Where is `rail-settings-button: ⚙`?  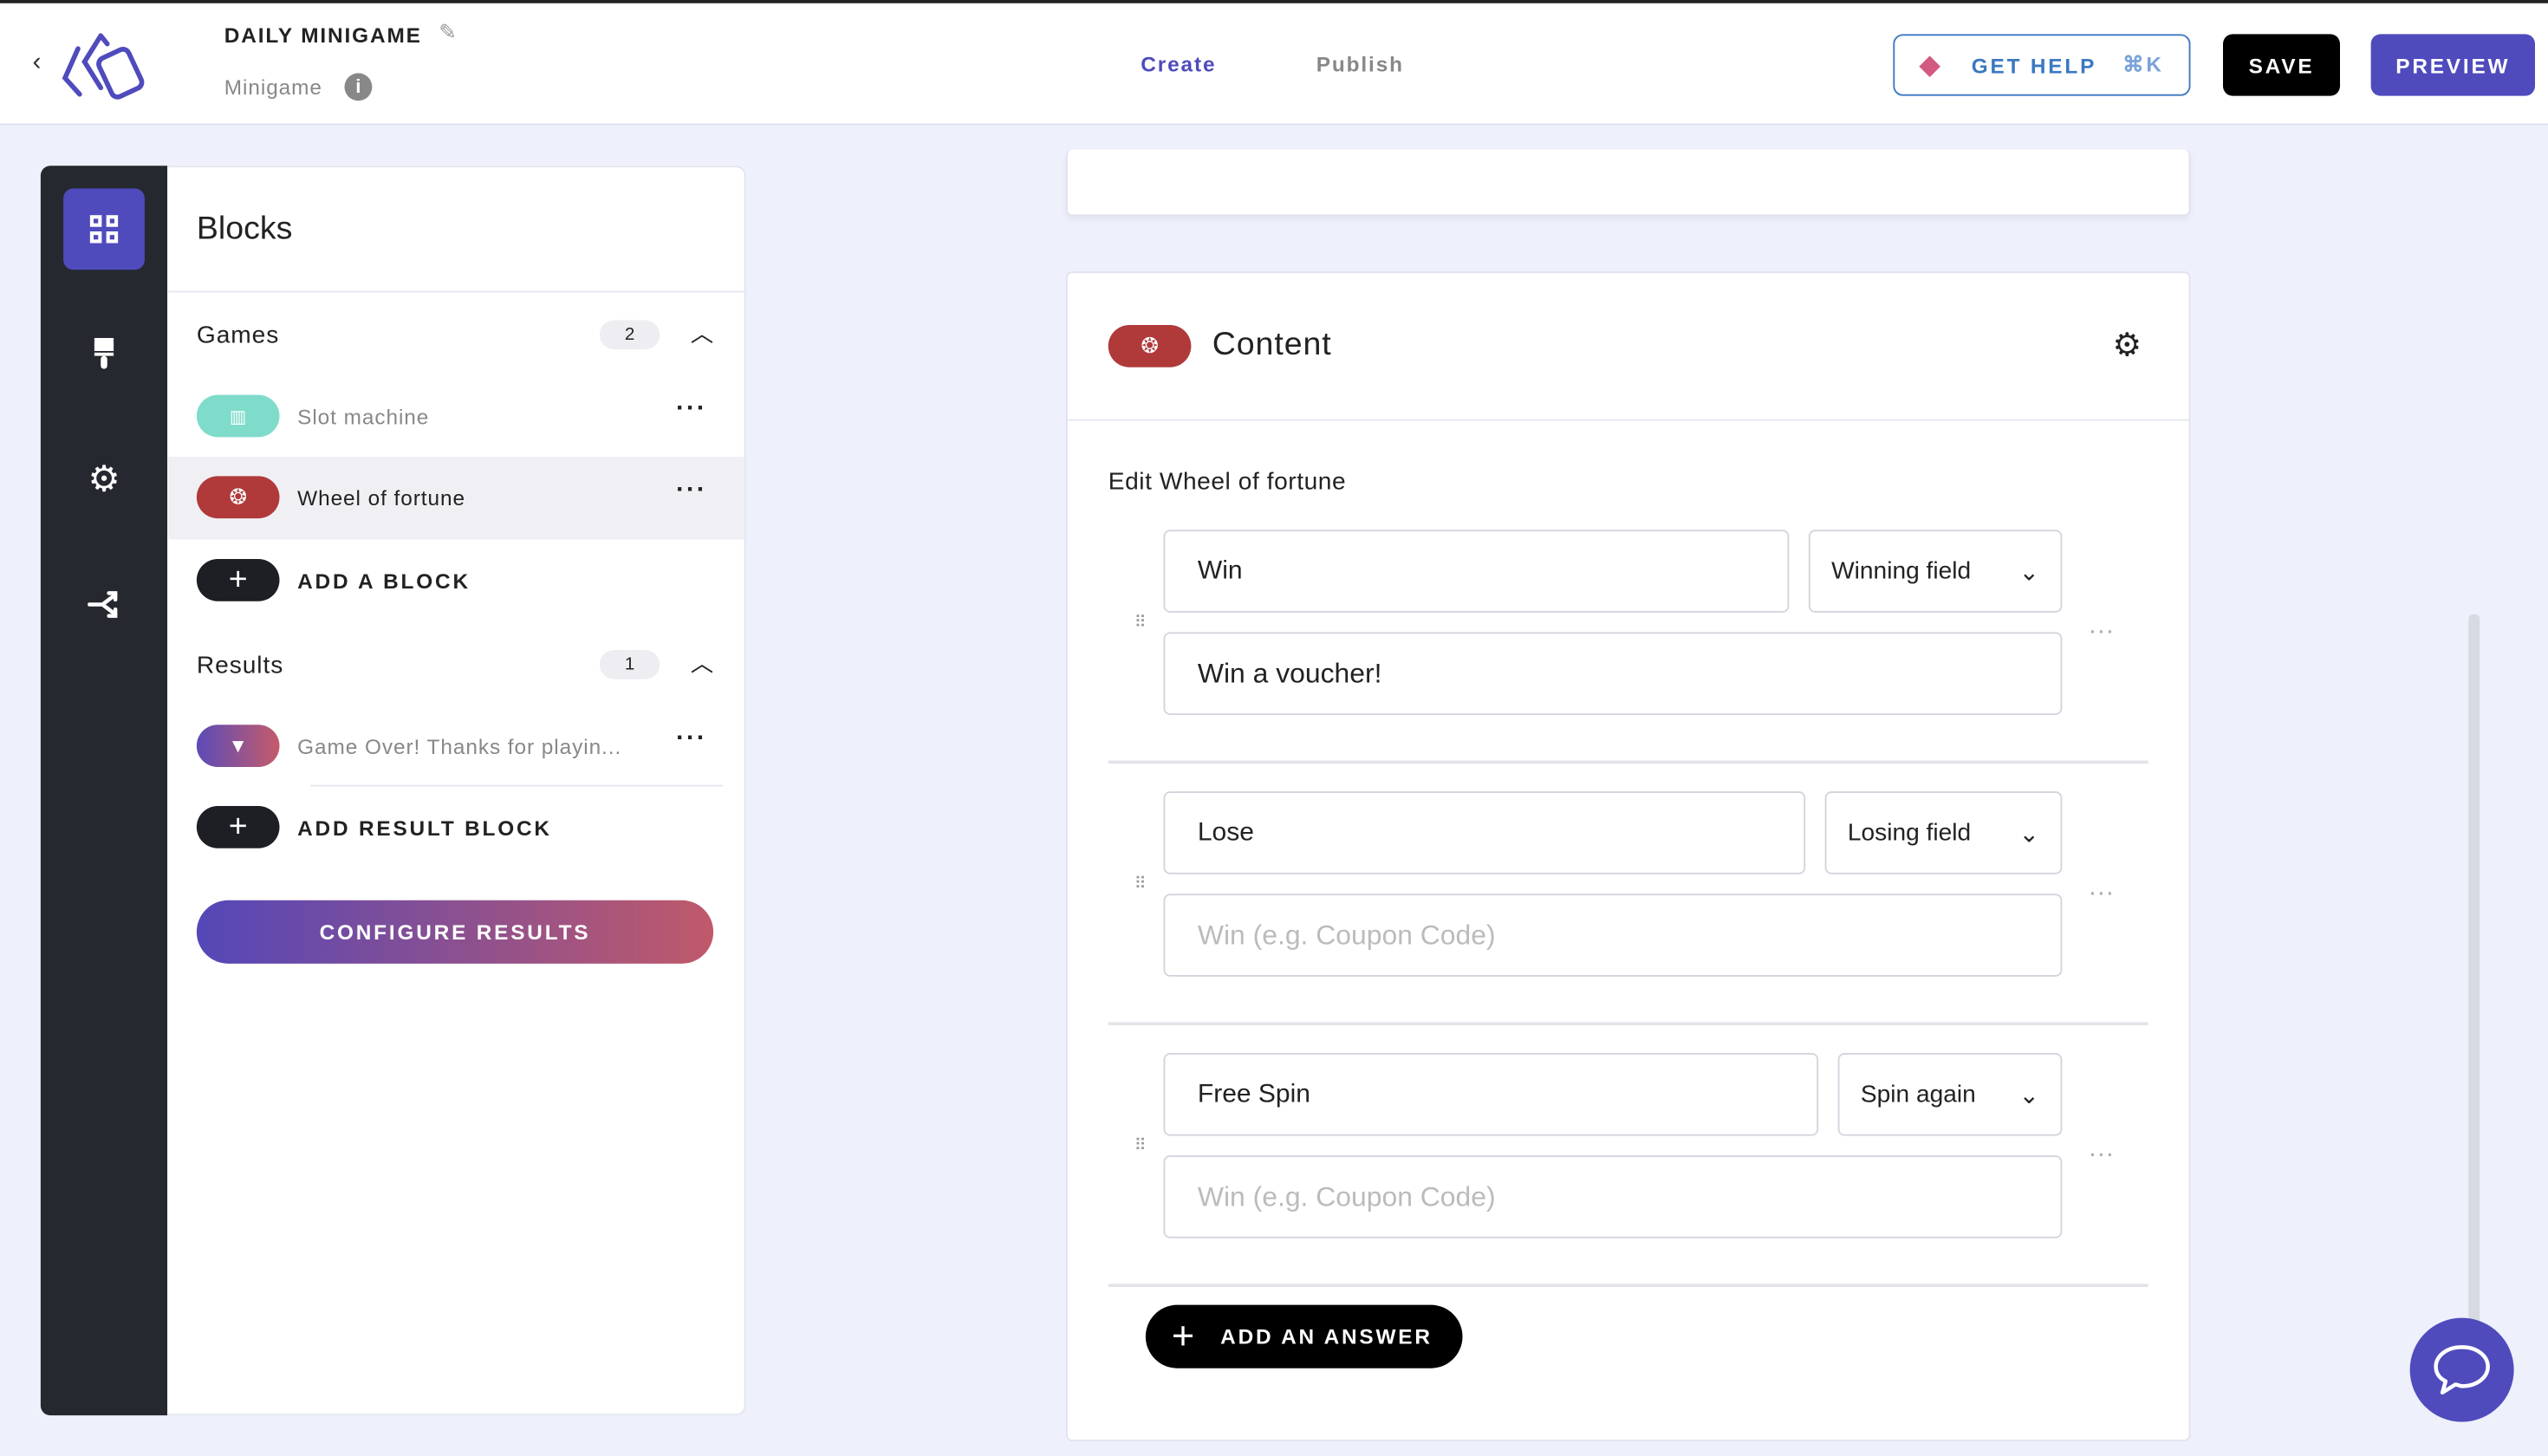 rail-settings-button: ⚙ is located at coordinates (104, 479).